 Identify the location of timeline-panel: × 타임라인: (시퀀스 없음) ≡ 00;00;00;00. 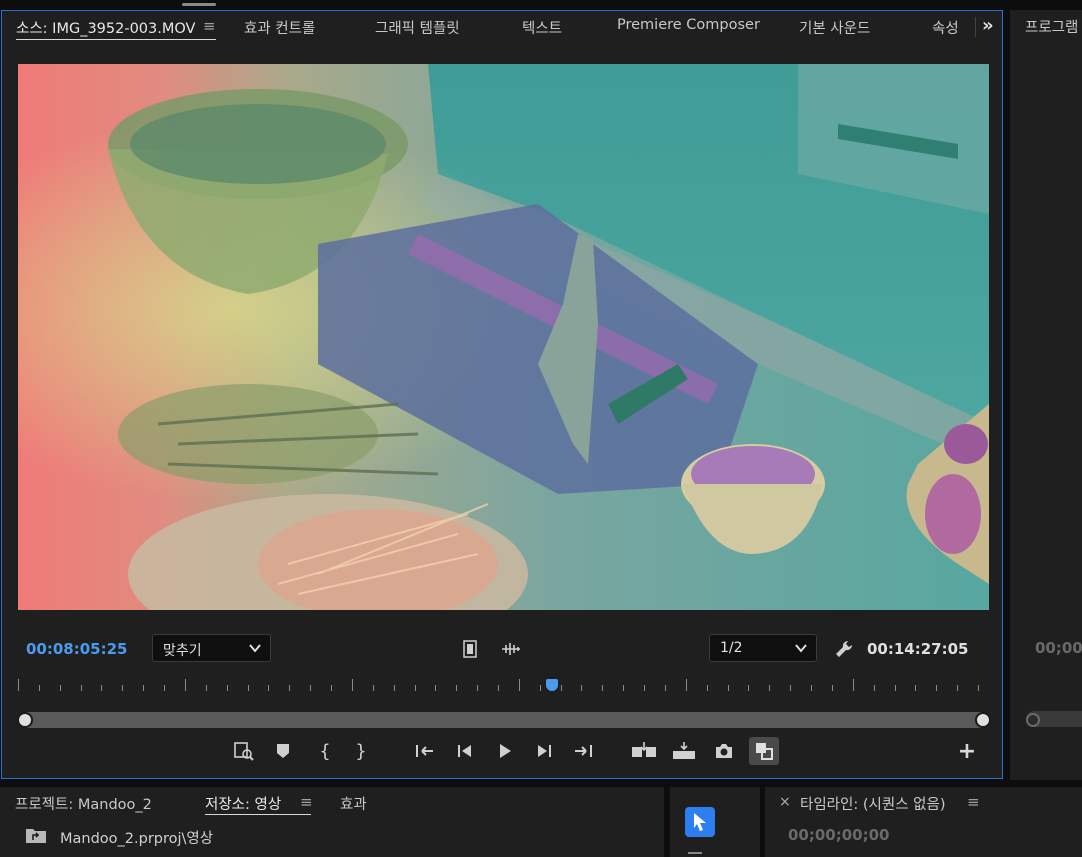
(923, 822).